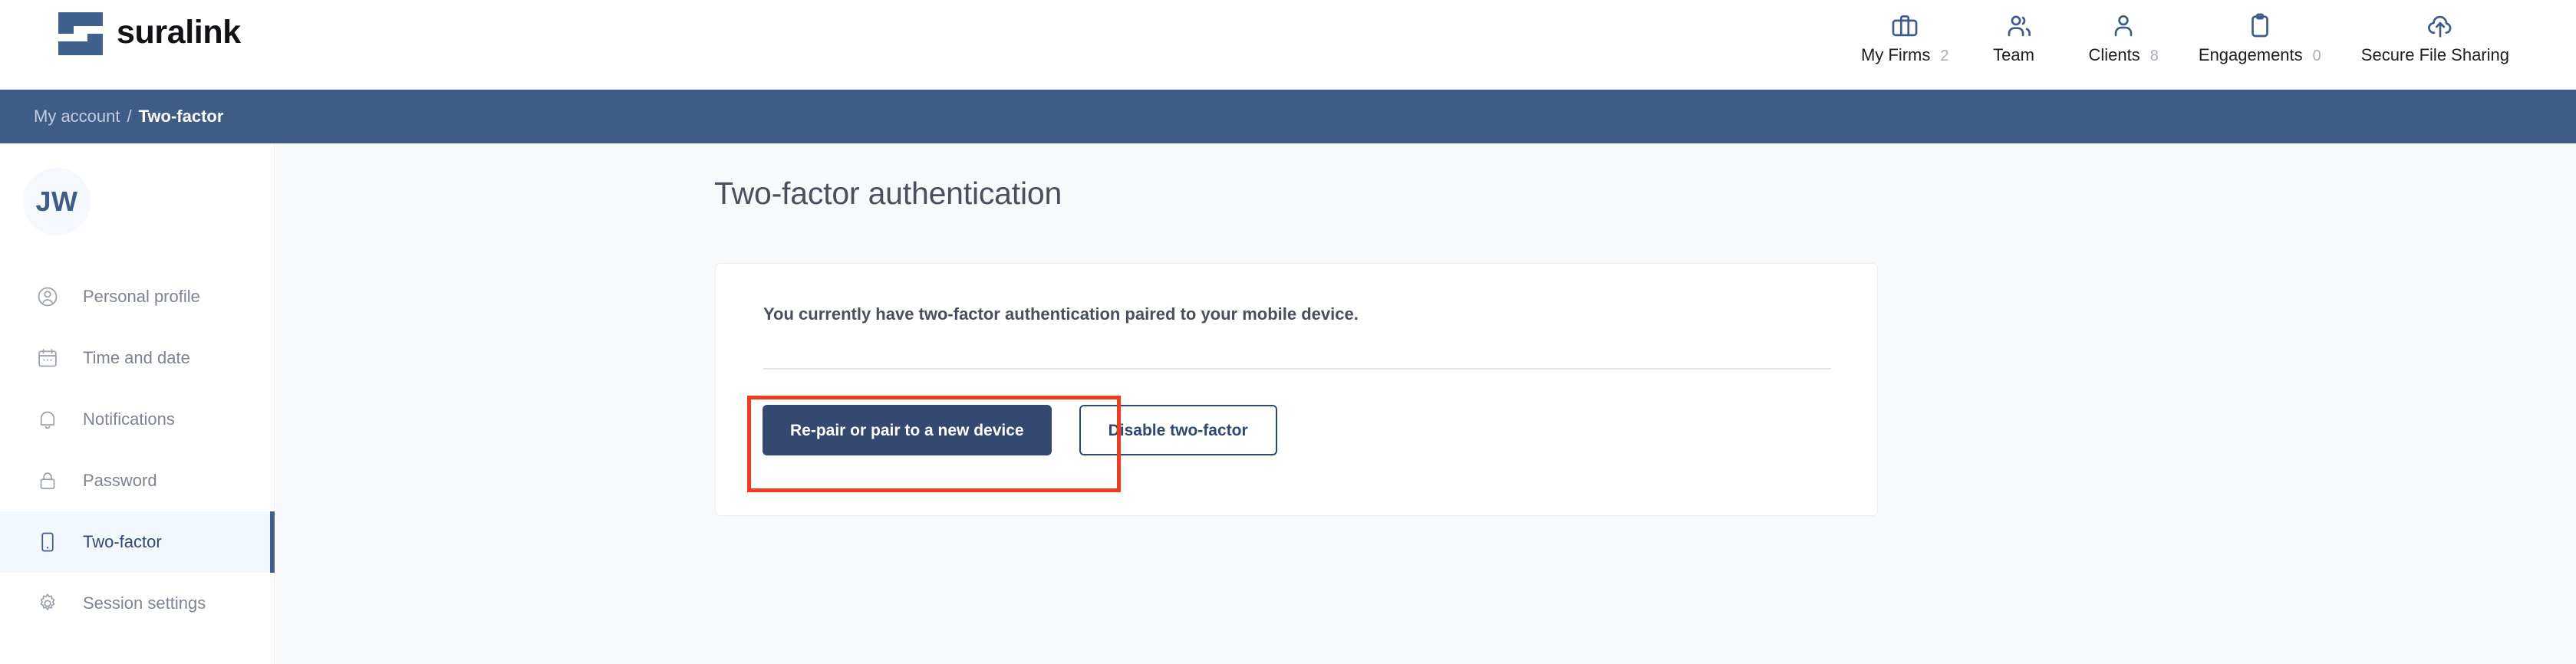 The image size is (2576, 664). What do you see at coordinates (1944, 56) in the screenshot?
I see `nav-count-badge: 2` at bounding box center [1944, 56].